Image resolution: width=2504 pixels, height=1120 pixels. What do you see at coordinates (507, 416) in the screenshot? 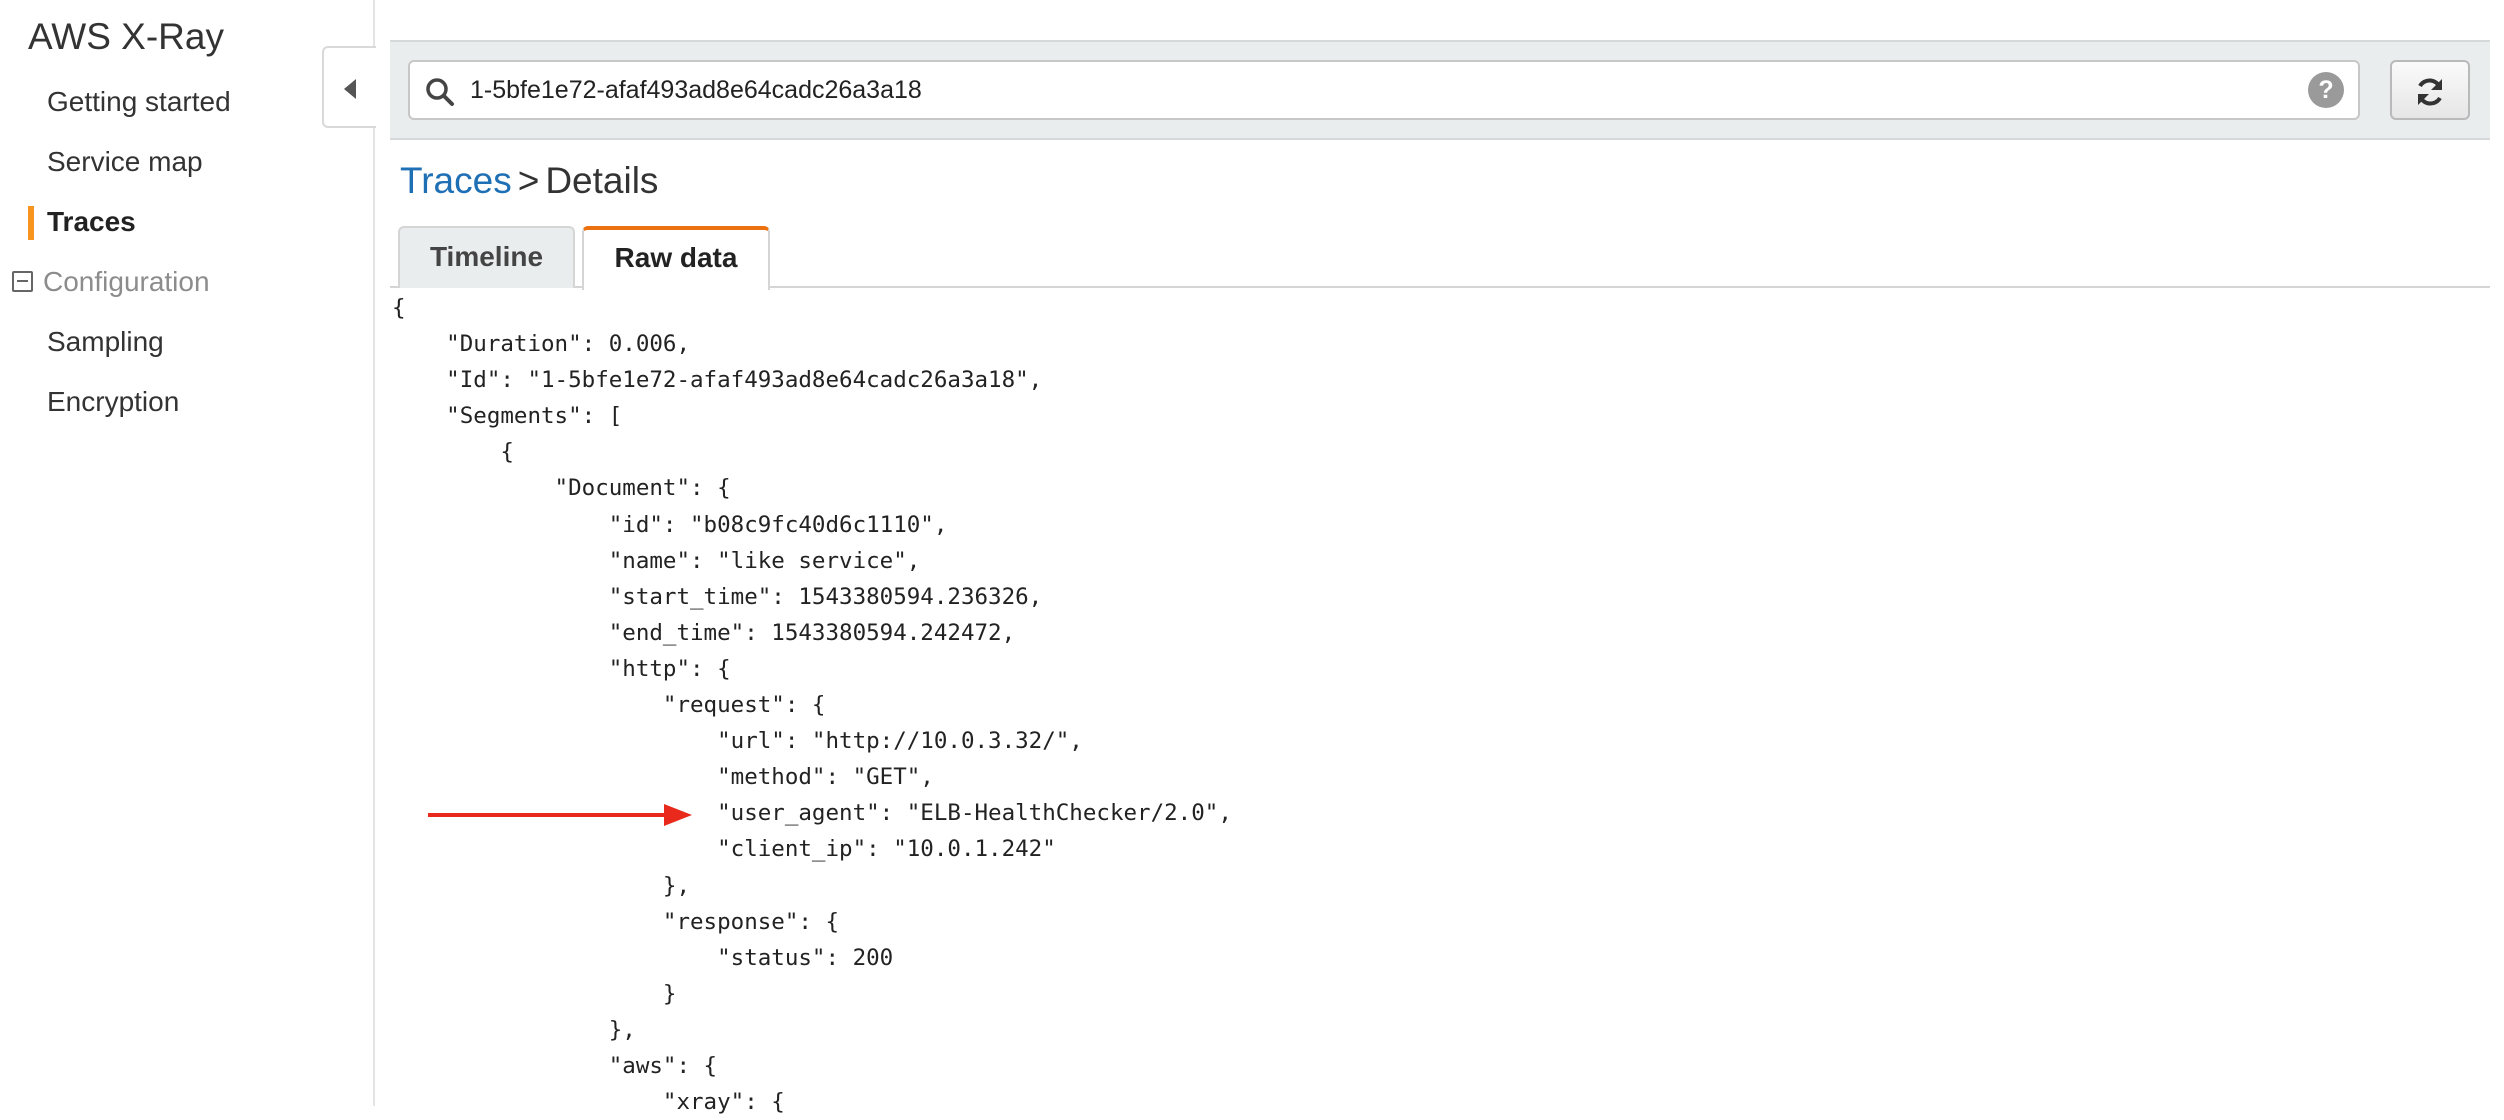
I see `code-line: "Segments": [` at bounding box center [507, 416].